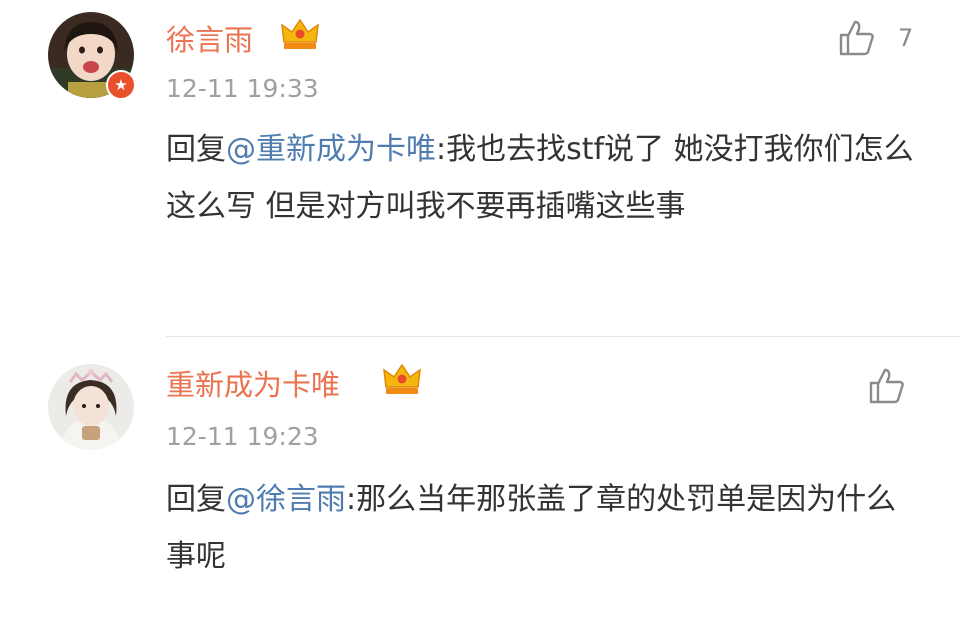 This screenshot has height=619, width=960. Describe the element at coordinates (906, 38) in the screenshot. I see `like-count: 7` at that location.